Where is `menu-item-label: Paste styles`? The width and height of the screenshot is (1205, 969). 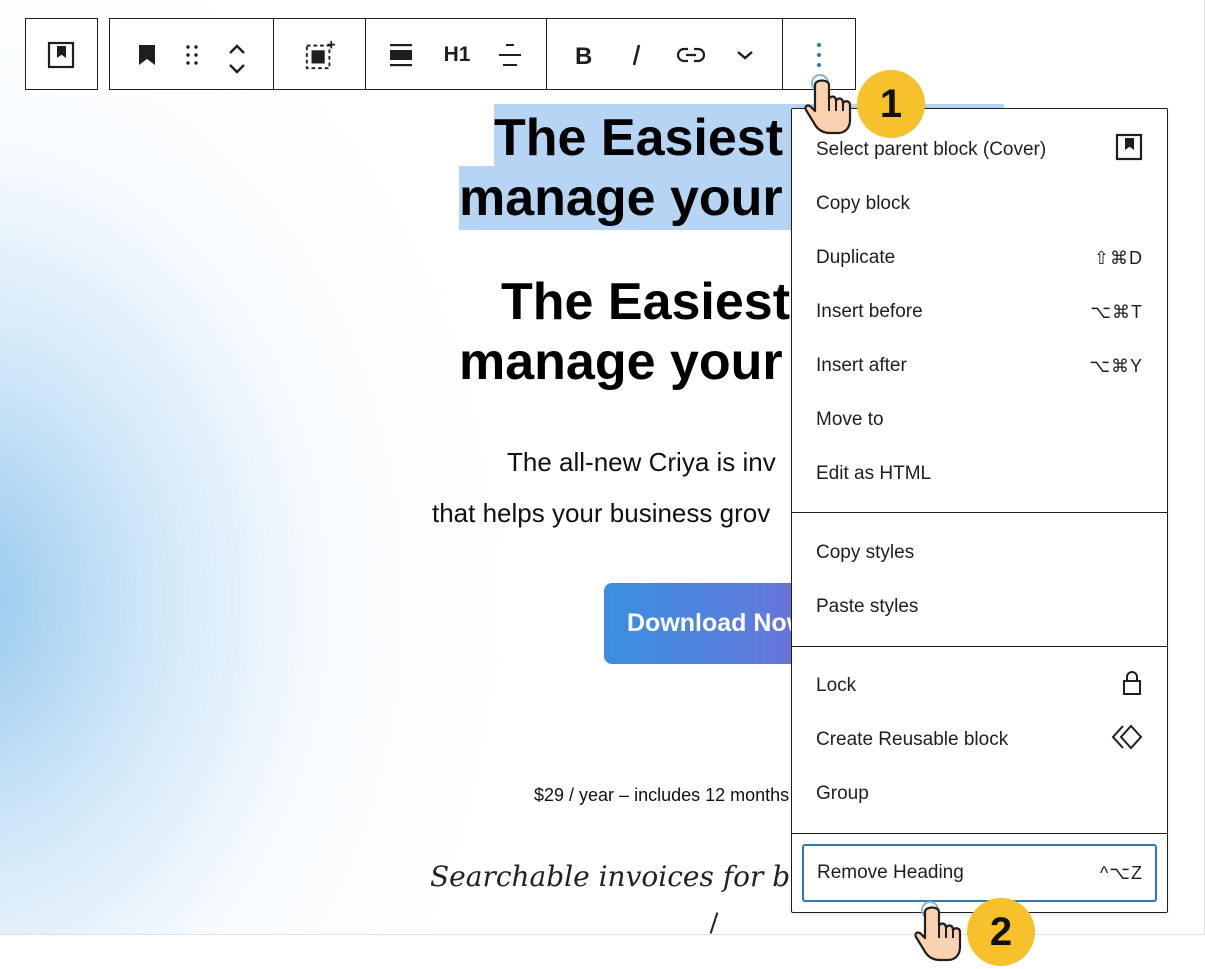 menu-item-label: Paste styles is located at coordinates (867, 606).